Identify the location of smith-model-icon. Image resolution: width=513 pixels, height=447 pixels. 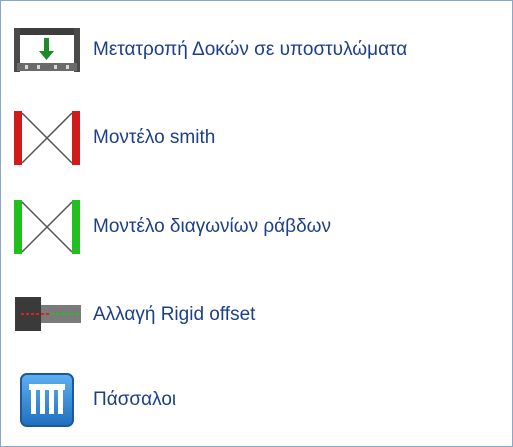
(47, 138).